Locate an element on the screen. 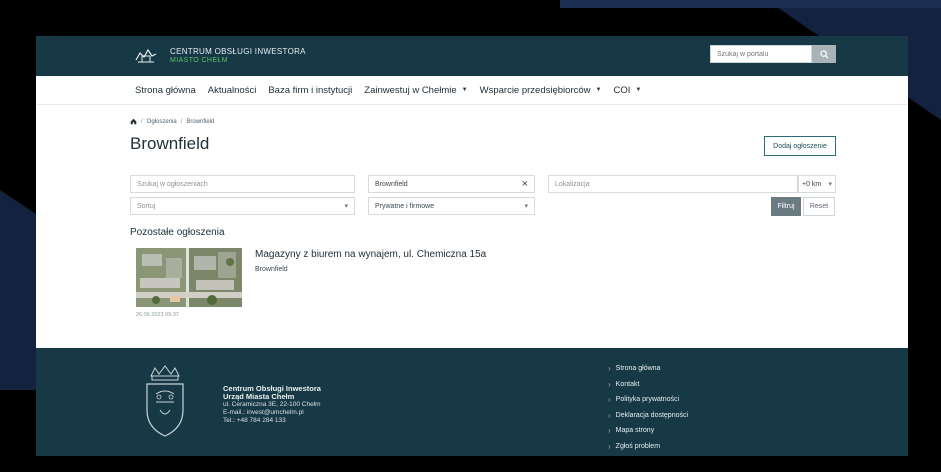 This screenshot has height=472, width=941. nav-item-2: Baza firm i instytucji is located at coordinates (310, 90).